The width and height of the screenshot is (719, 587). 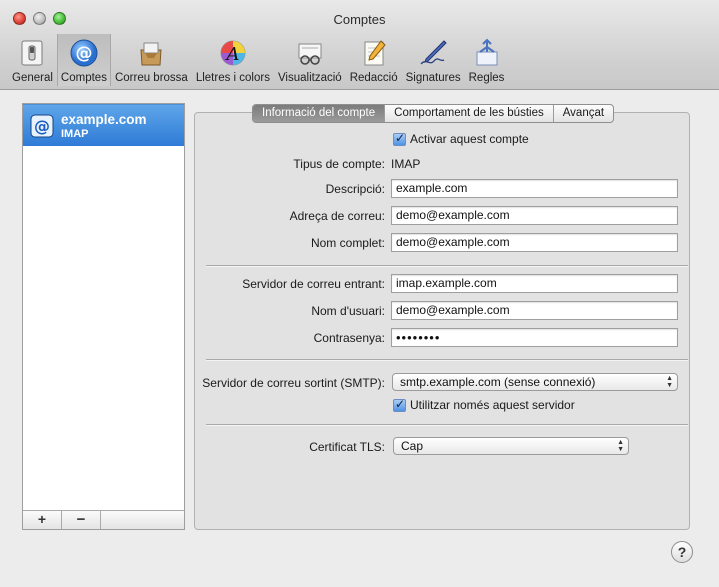 I want to click on font-color-icon: A, so click(x=233, y=53).